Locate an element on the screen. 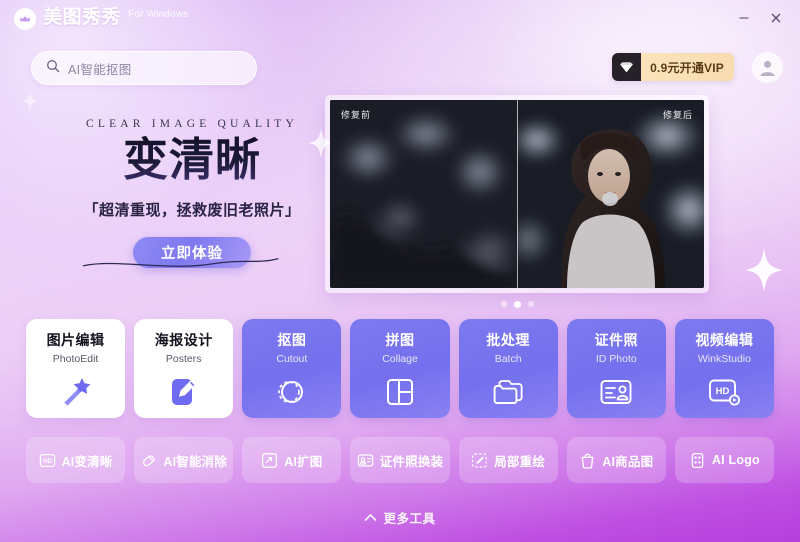  logo-grid-icon is located at coordinates (697, 460).